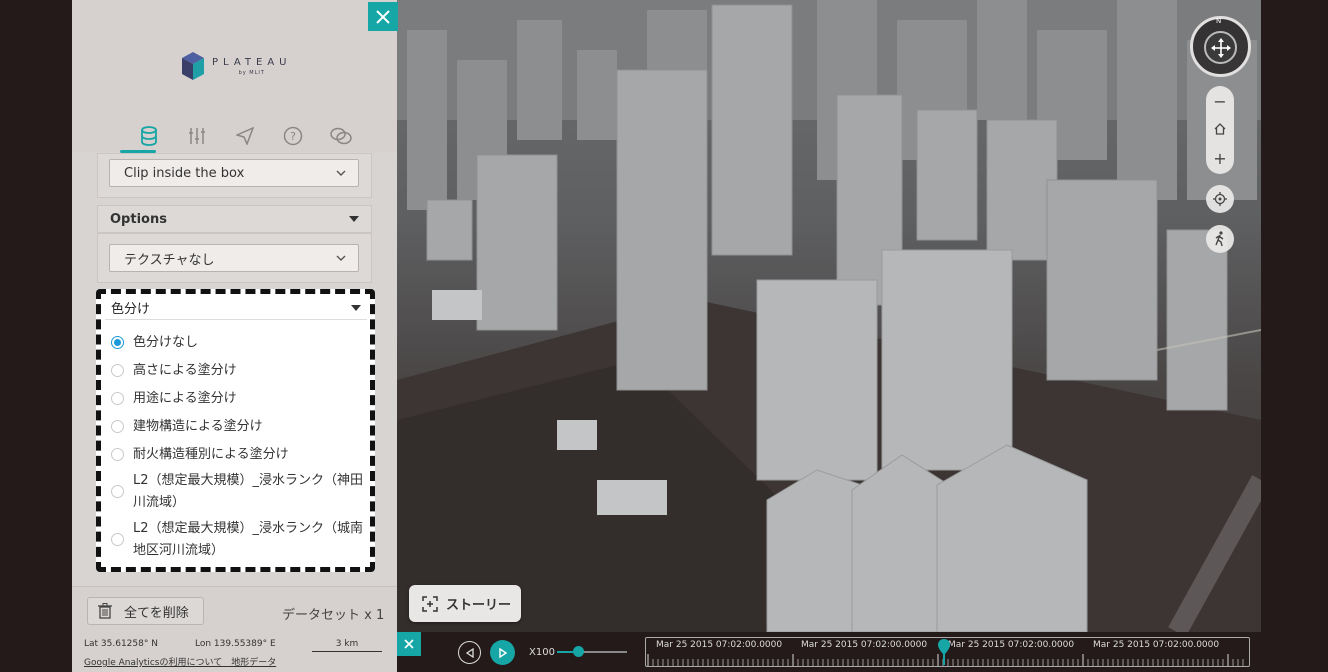 This screenshot has height=672, width=1328. What do you see at coordinates (185, 370) in the screenshot?
I see `coloring-option-label: 高さによる塗分け` at bounding box center [185, 370].